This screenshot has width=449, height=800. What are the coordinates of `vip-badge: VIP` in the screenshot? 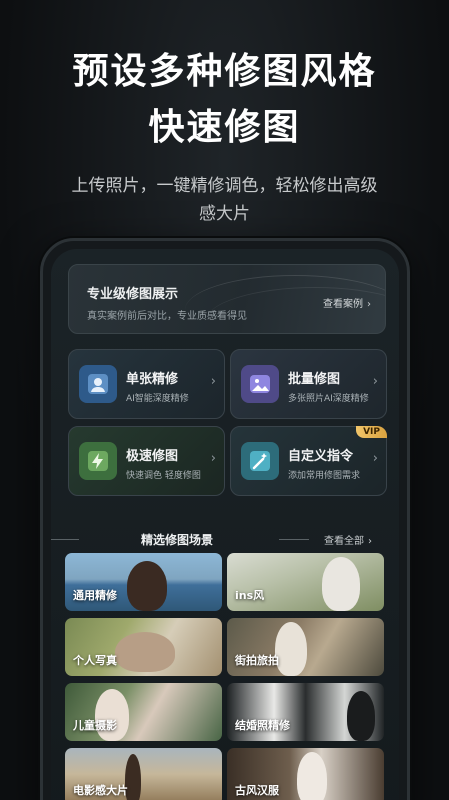 It's located at (371, 432).